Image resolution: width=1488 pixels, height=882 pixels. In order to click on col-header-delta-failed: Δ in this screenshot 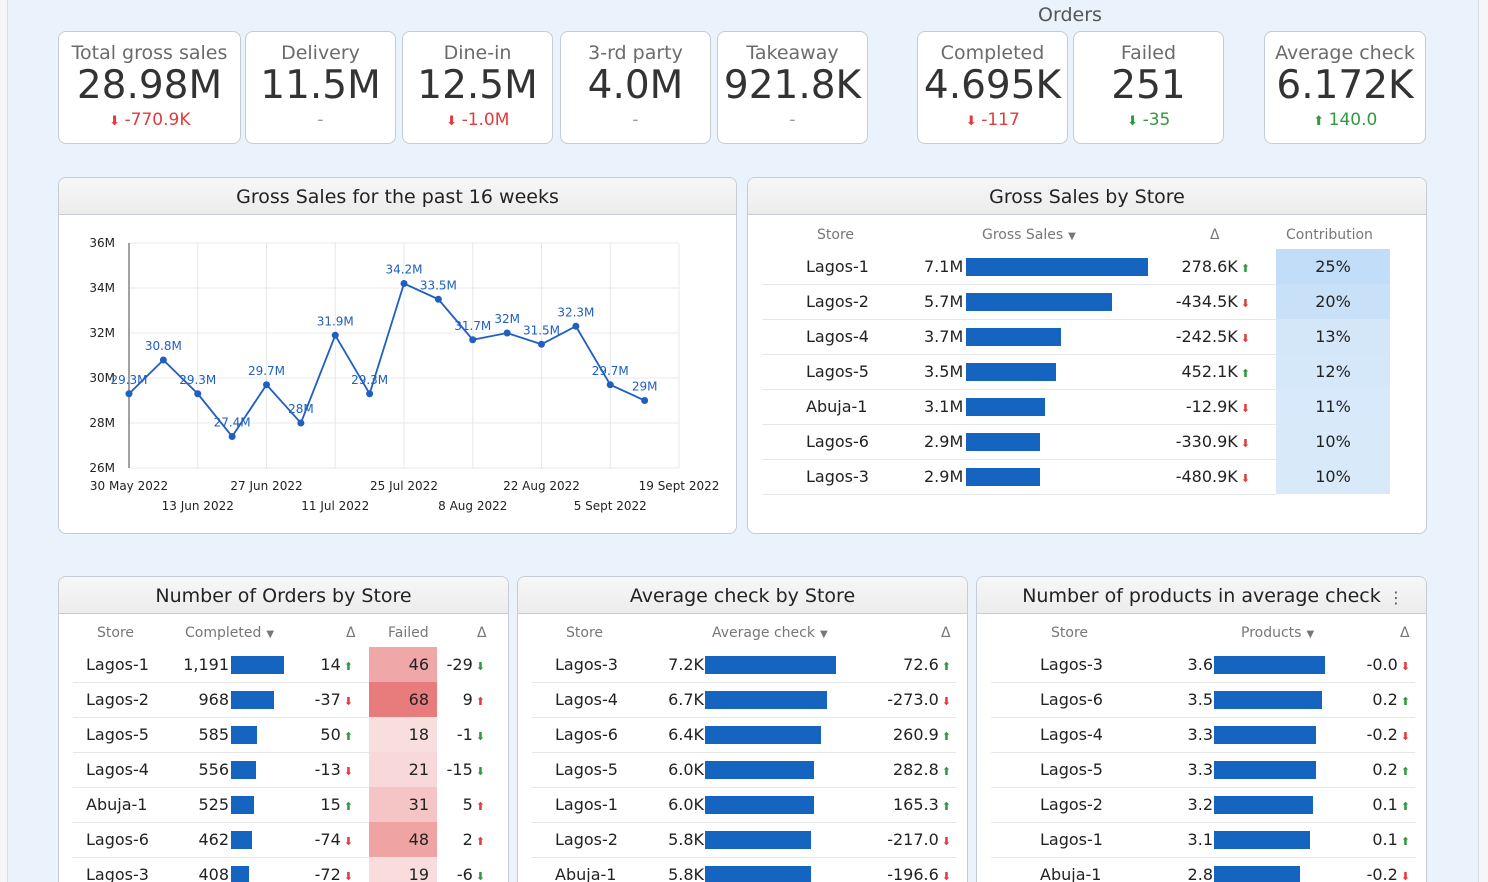, I will do `click(482, 633)`.